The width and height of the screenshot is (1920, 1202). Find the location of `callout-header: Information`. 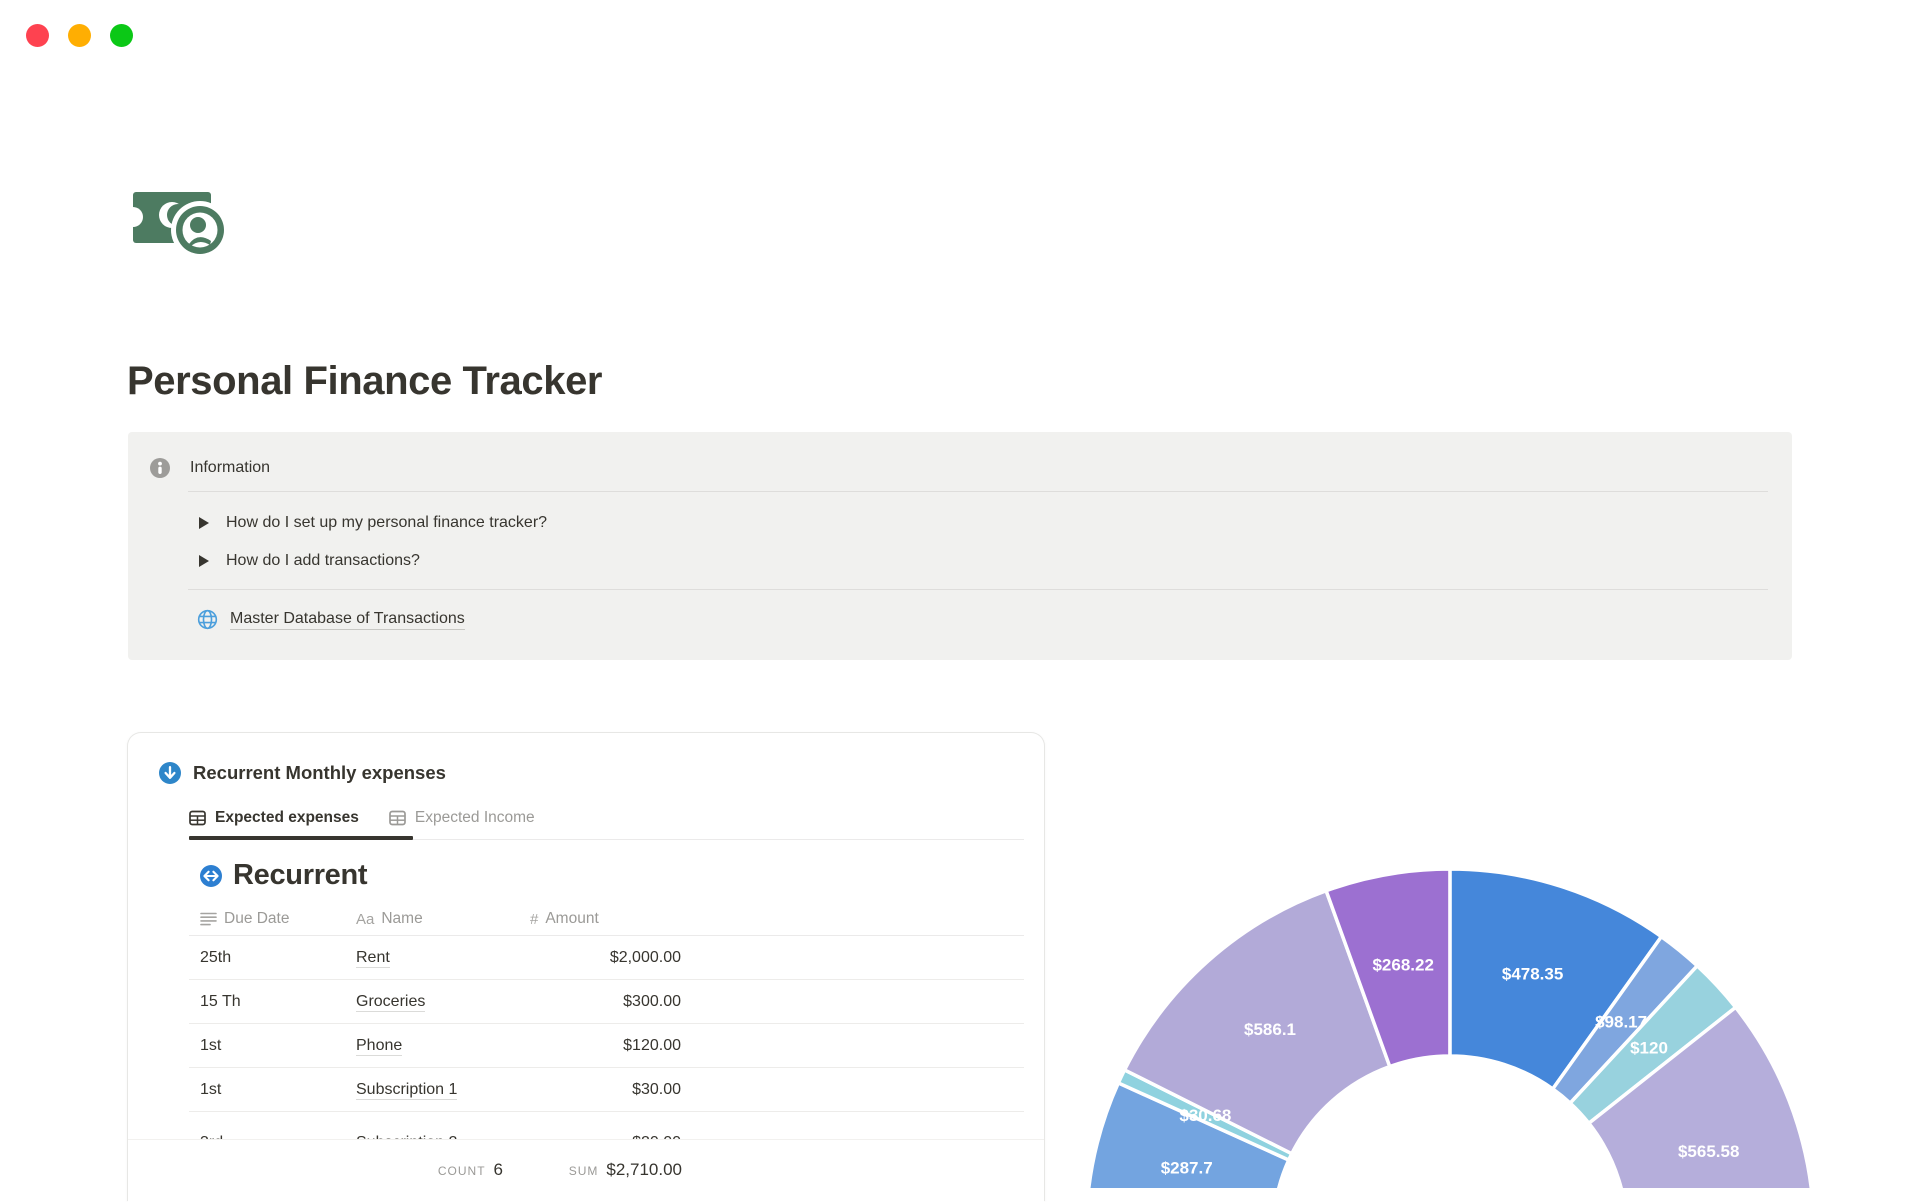

callout-header: Information is located at coordinates (210, 468).